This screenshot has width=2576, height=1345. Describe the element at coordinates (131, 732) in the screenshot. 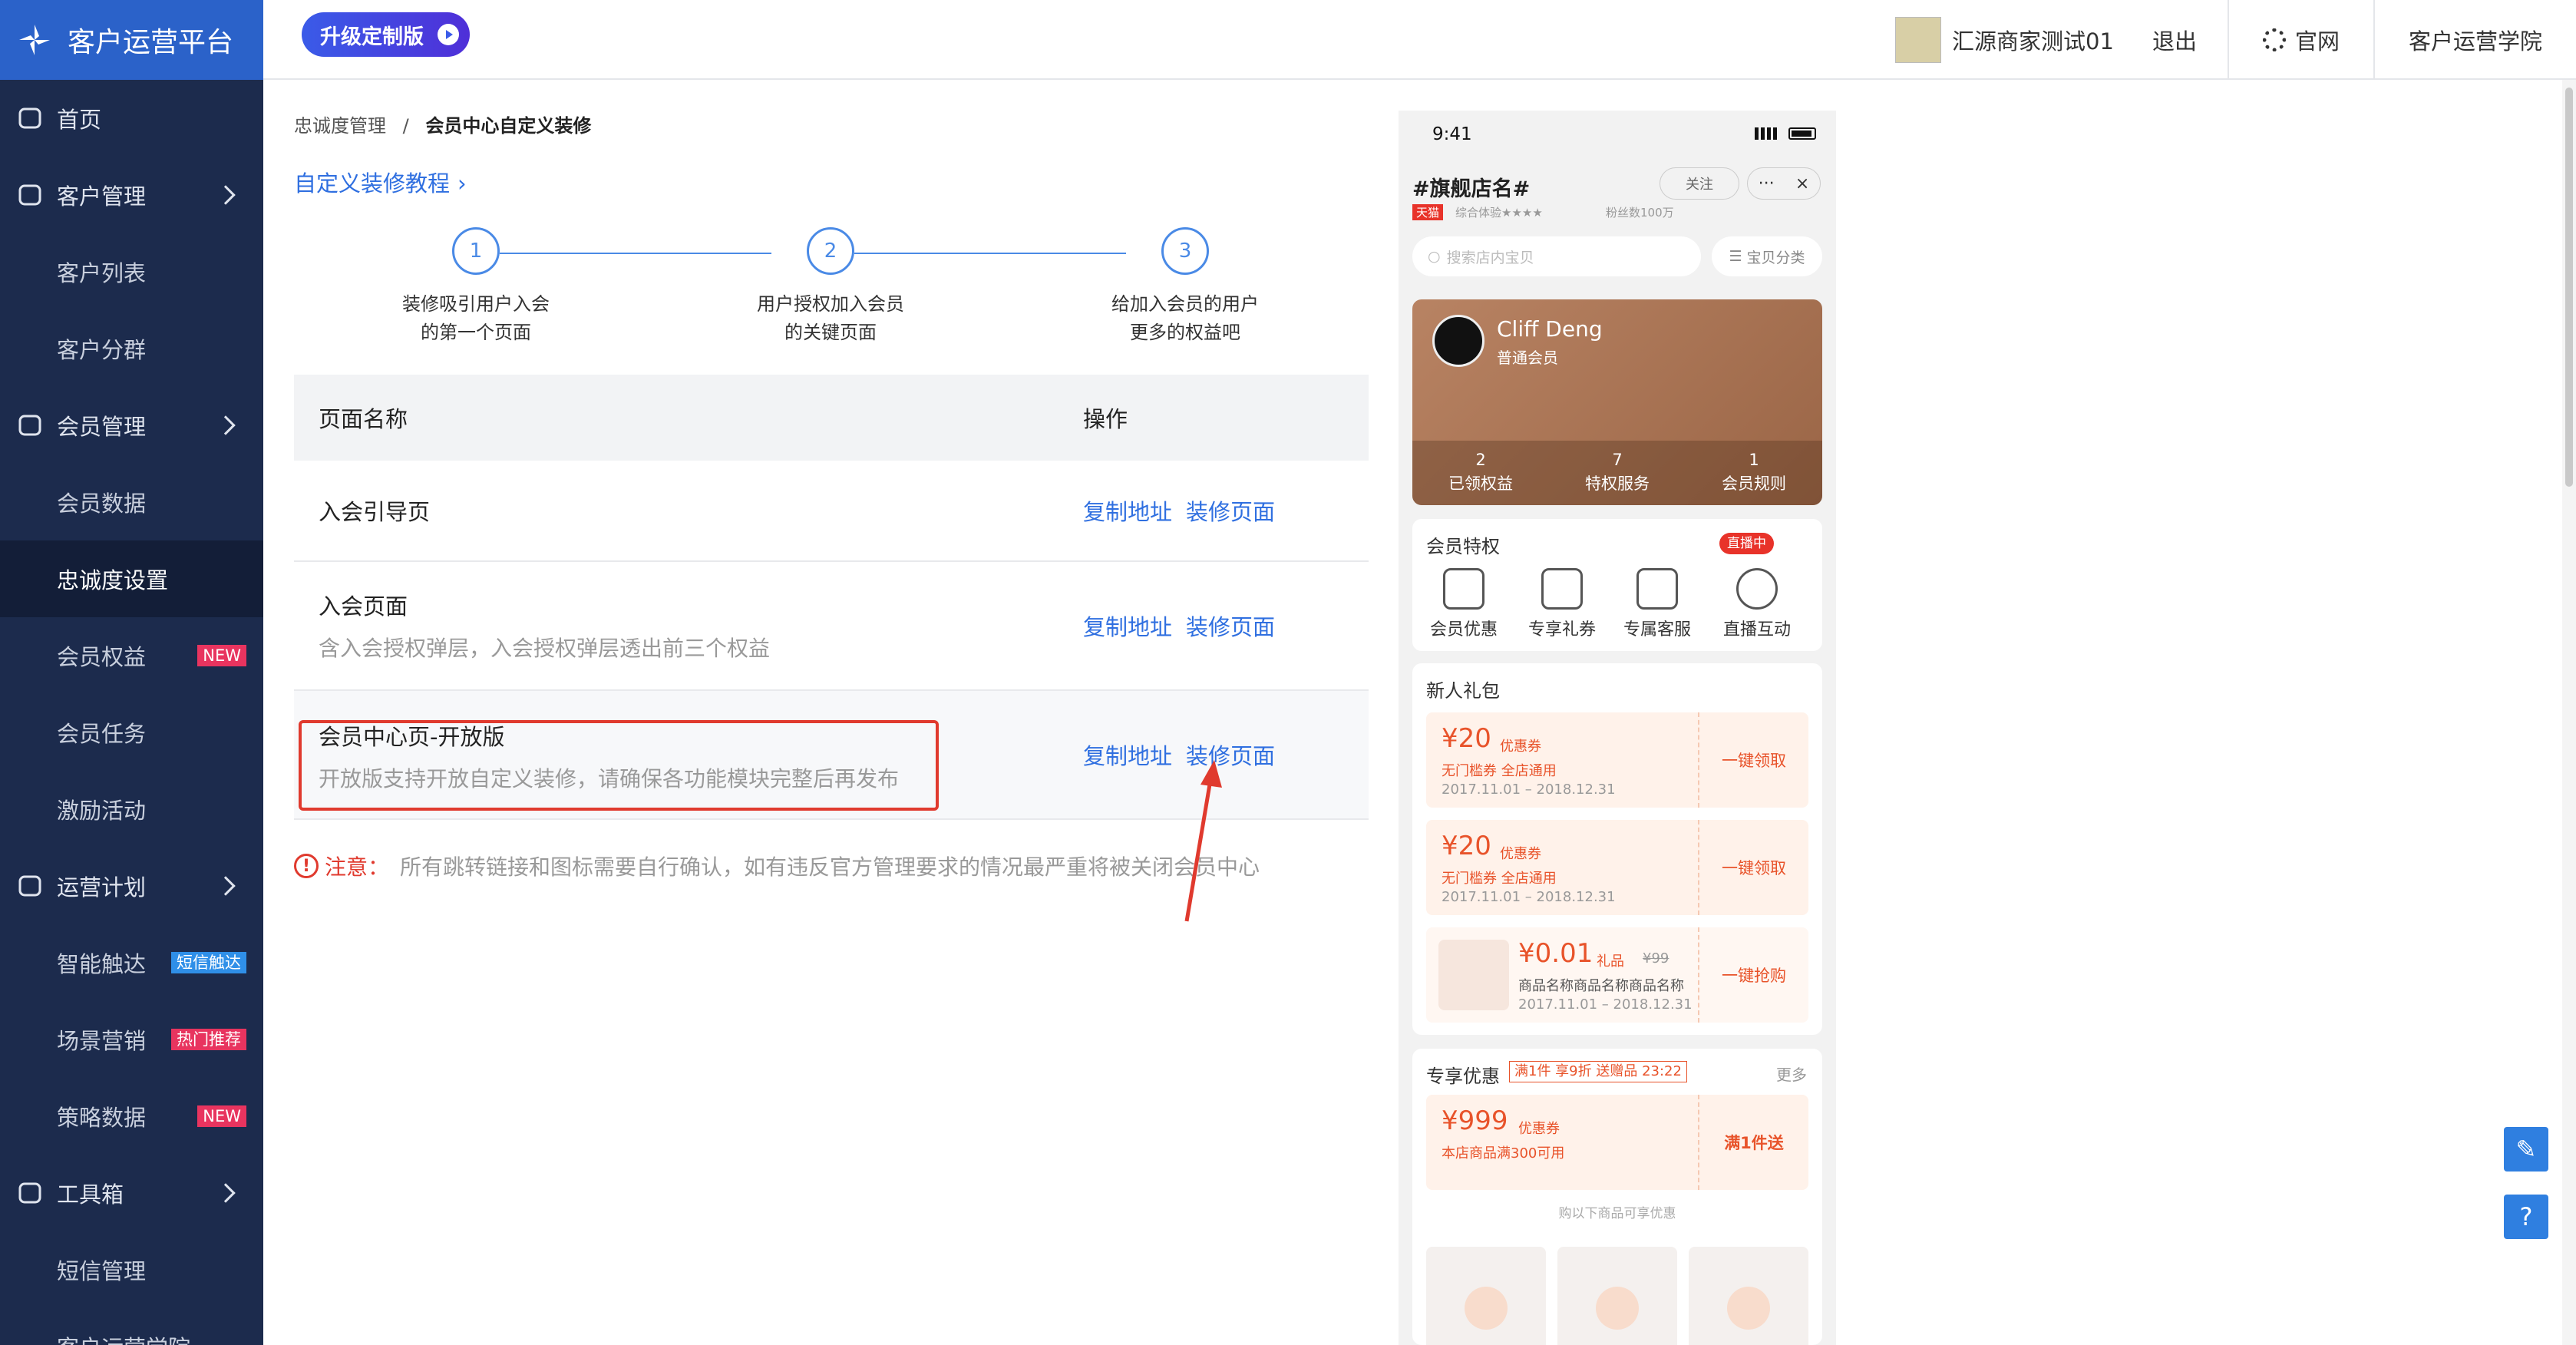

I see `sidebar-item: 会员任务` at that location.